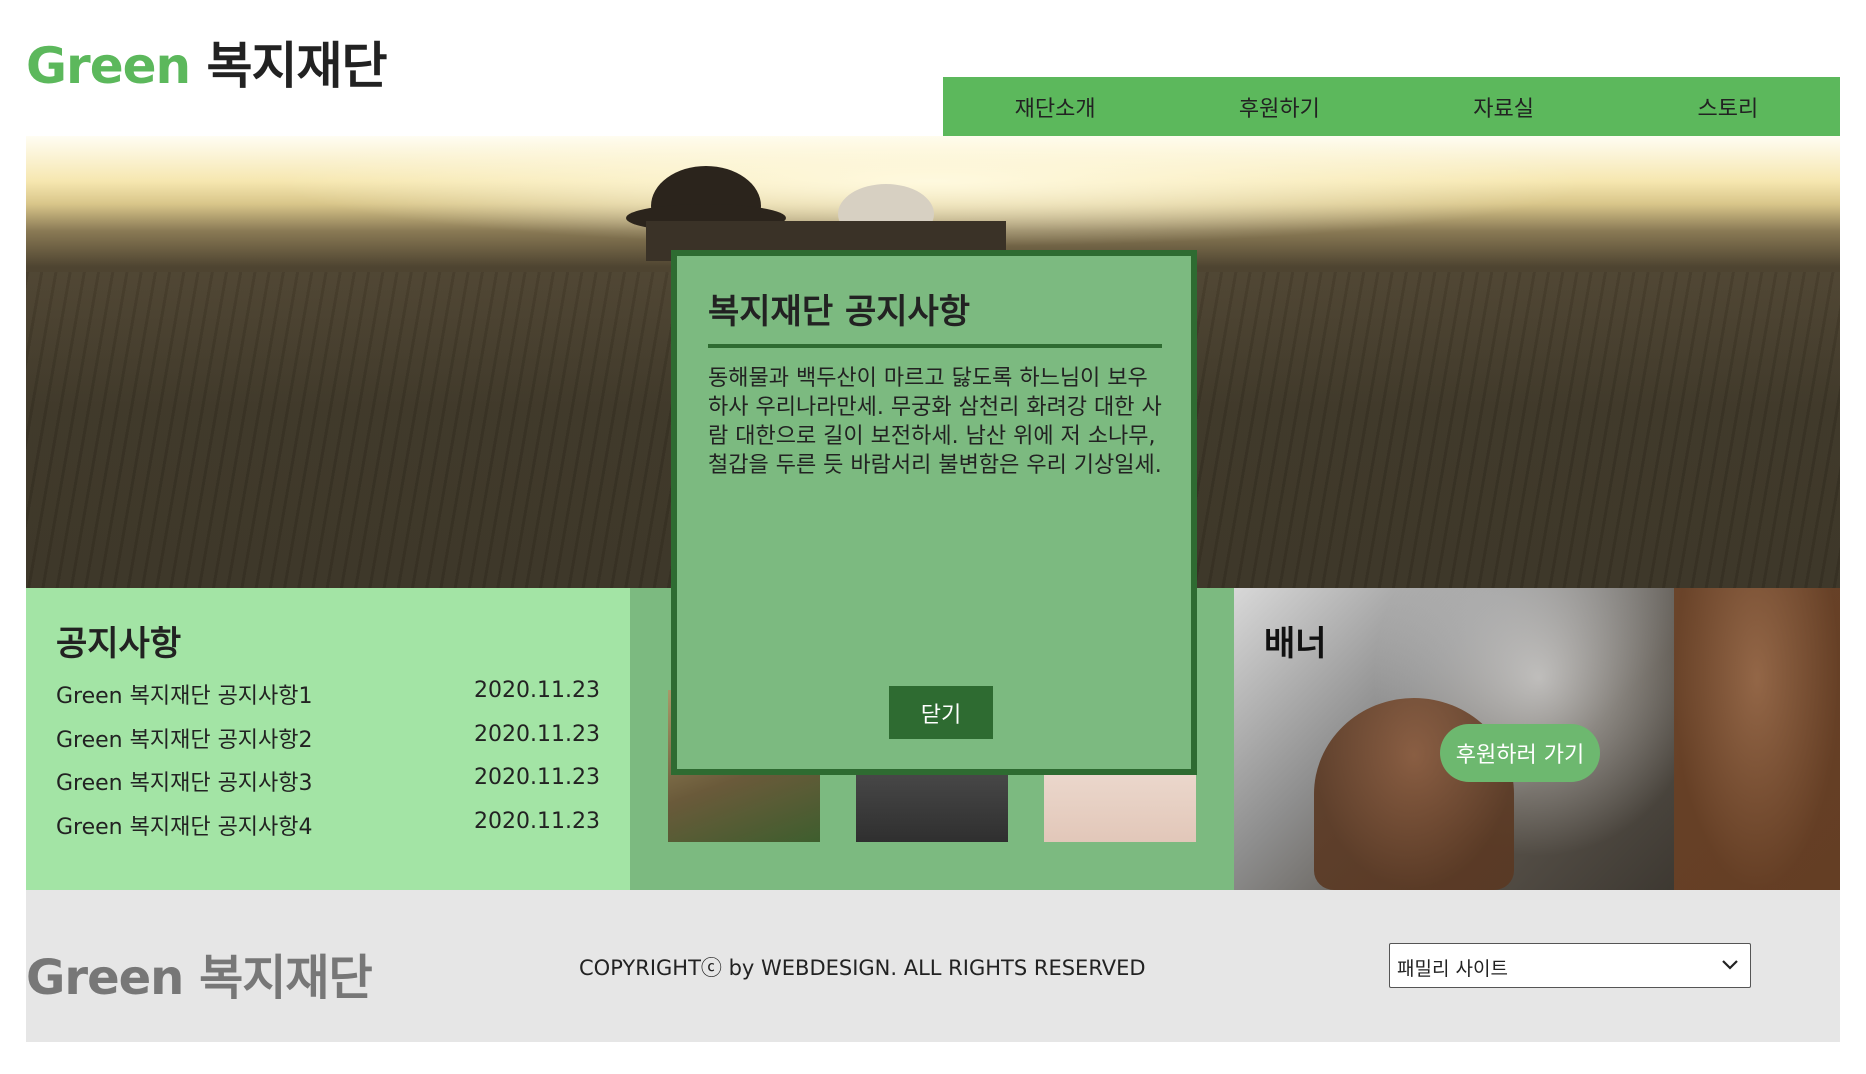 The height and width of the screenshot is (1074, 1866). Describe the element at coordinates (1279, 106) in the screenshot. I see `nav-item-donate: 후원하기` at that location.